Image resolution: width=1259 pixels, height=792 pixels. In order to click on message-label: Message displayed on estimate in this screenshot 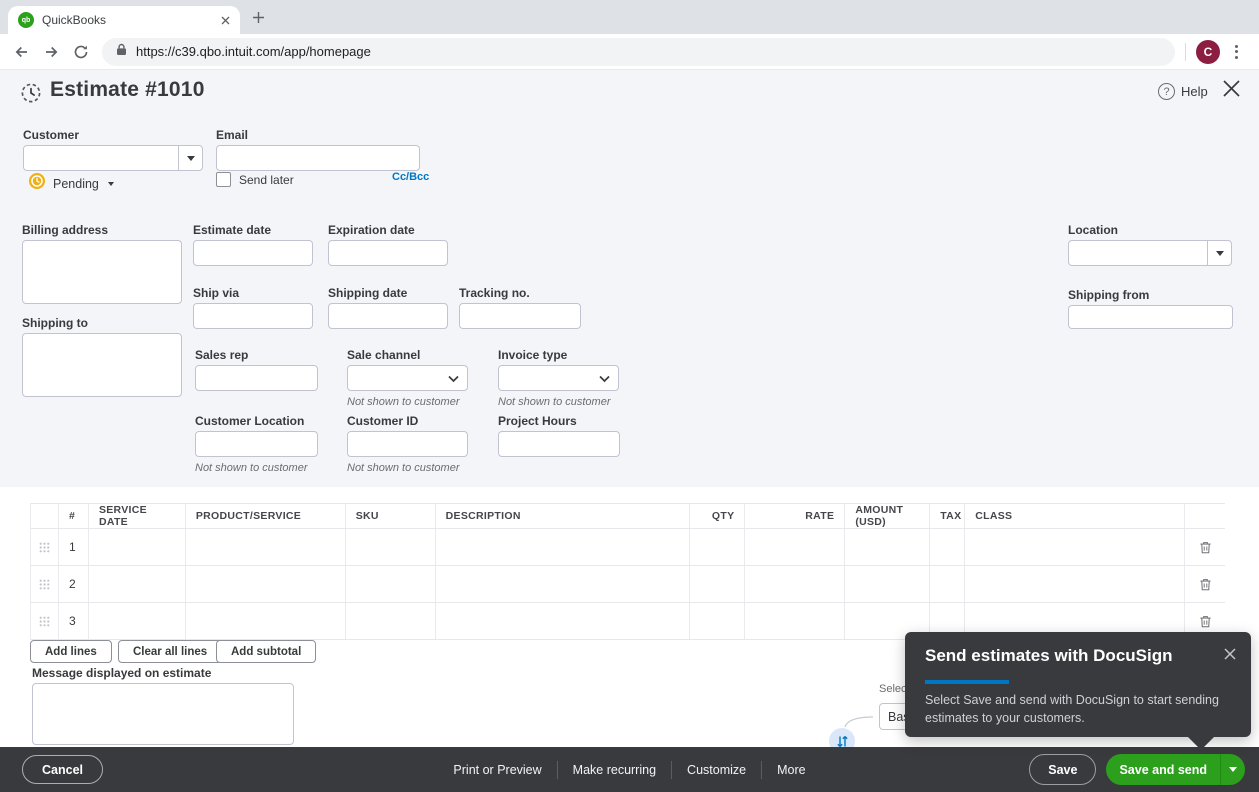, I will do `click(122, 673)`.